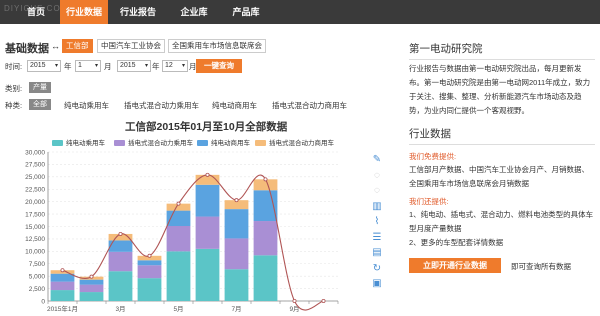 The image size is (600, 316). I want to click on save-icon: ▣, so click(377, 284).